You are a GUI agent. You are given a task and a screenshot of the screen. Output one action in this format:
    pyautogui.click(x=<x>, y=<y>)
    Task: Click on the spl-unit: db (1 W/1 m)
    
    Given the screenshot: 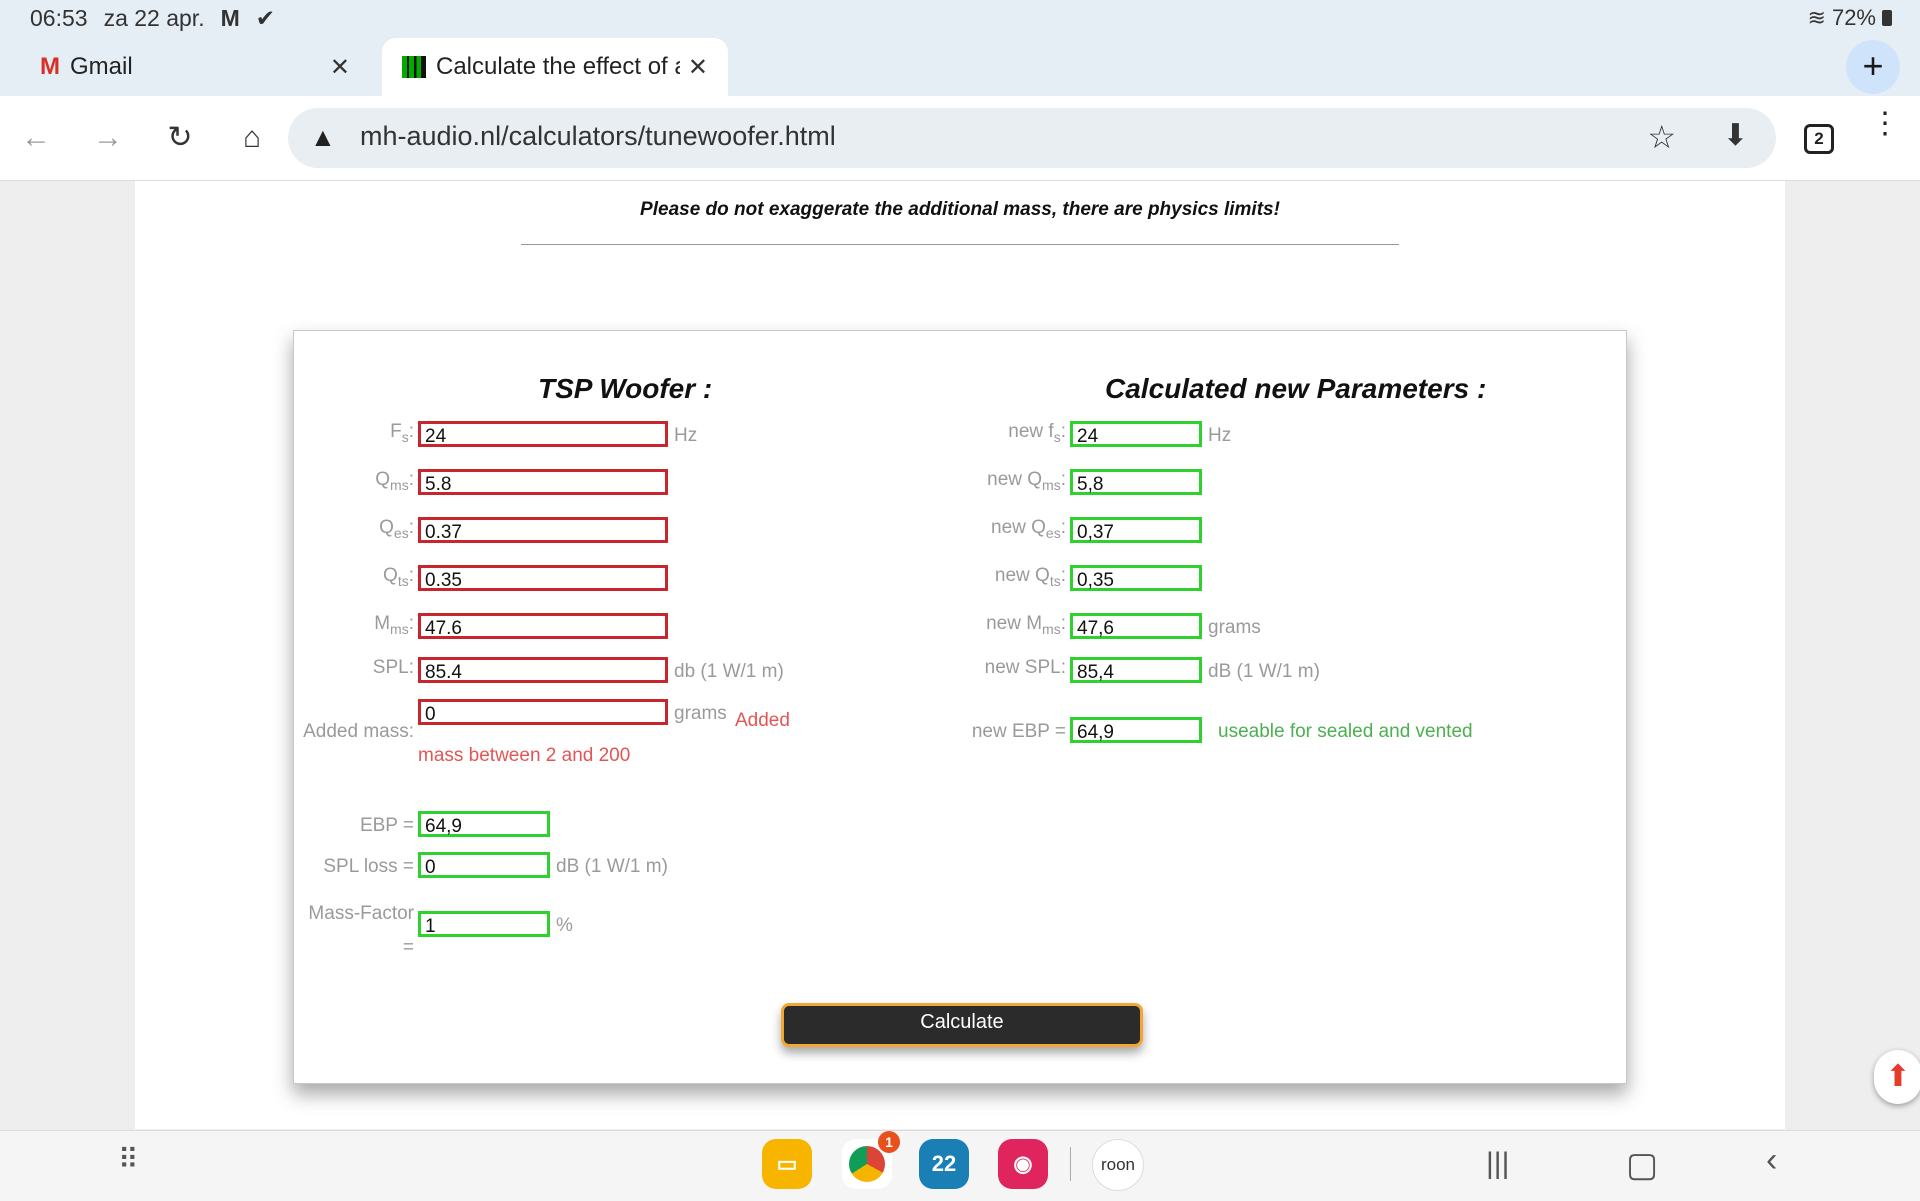 What is the action you would take?
    pyautogui.click(x=729, y=671)
    